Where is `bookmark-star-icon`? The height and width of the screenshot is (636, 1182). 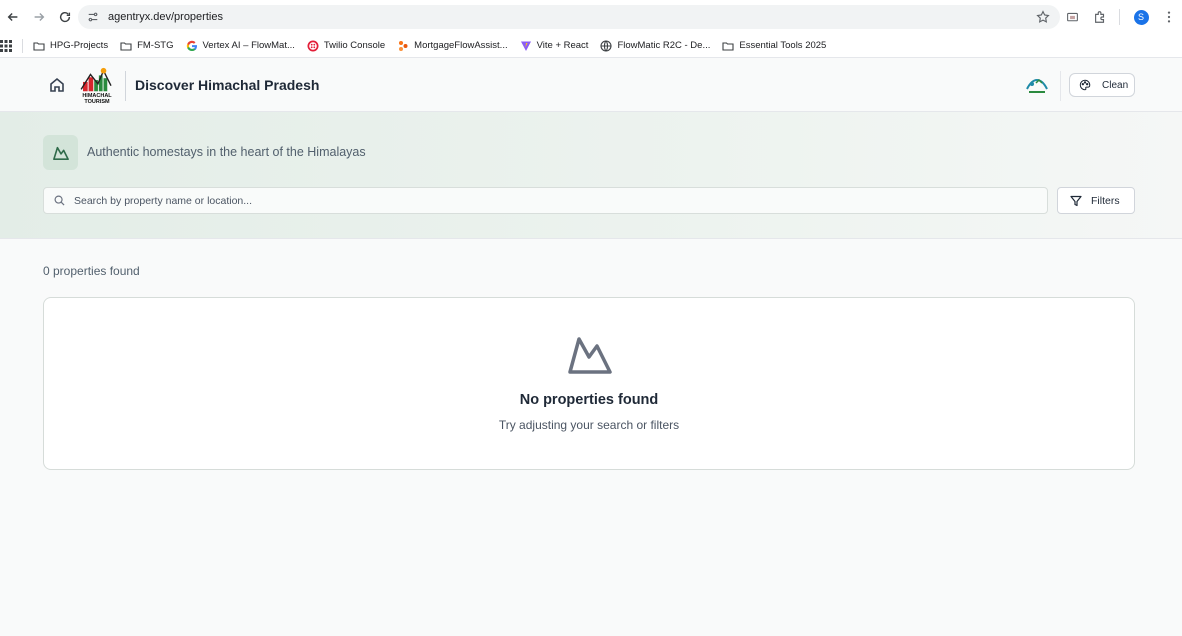 bookmark-star-icon is located at coordinates (1043, 17).